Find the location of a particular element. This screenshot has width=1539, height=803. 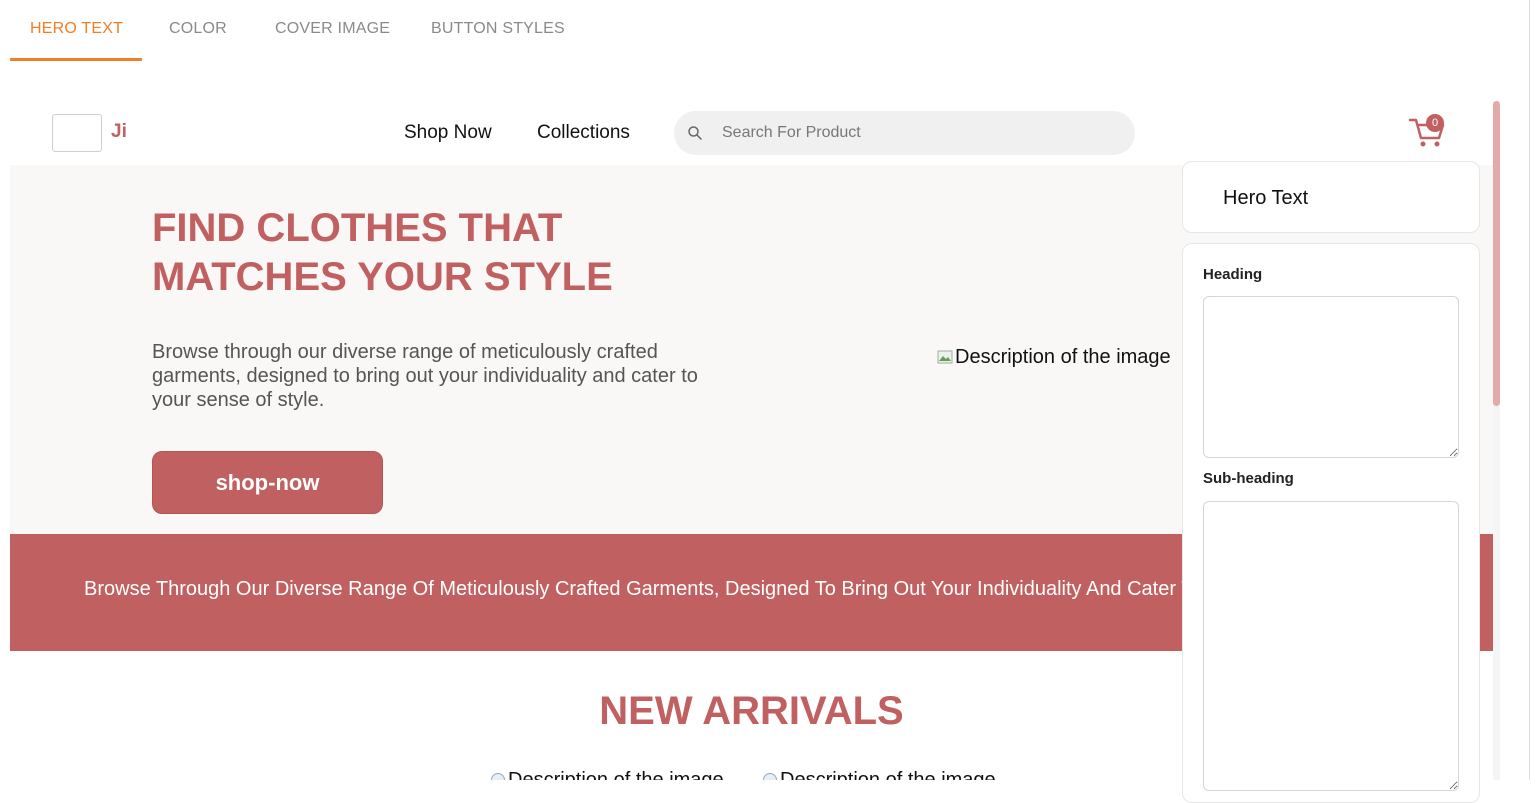

logo-image is located at coordinates (77, 133).